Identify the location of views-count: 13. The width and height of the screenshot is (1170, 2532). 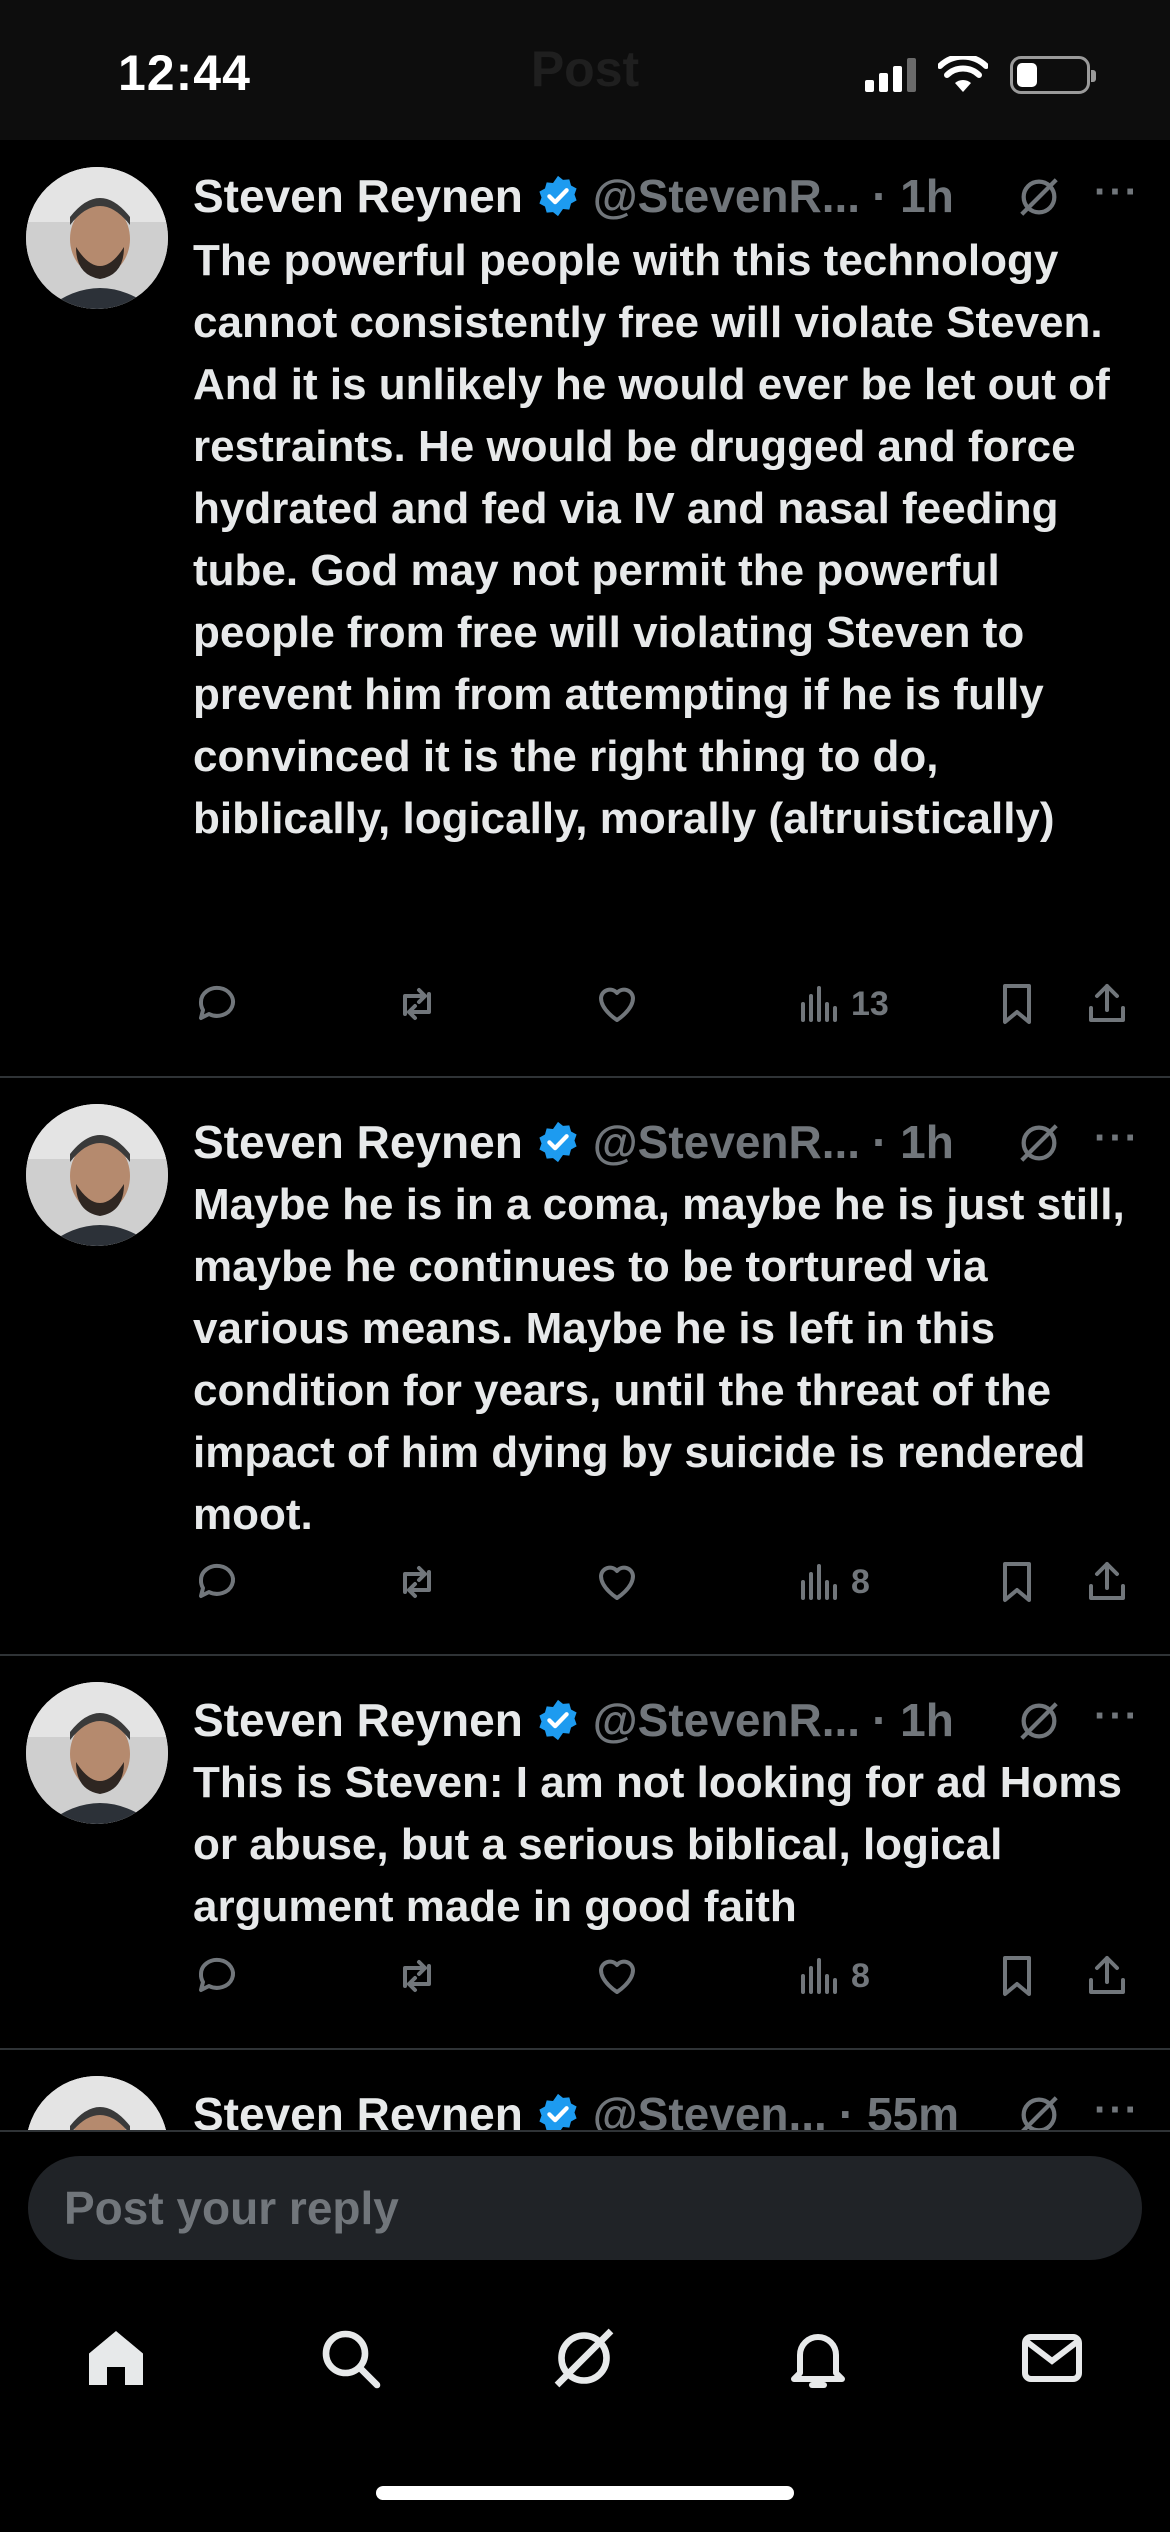
(870, 1003).